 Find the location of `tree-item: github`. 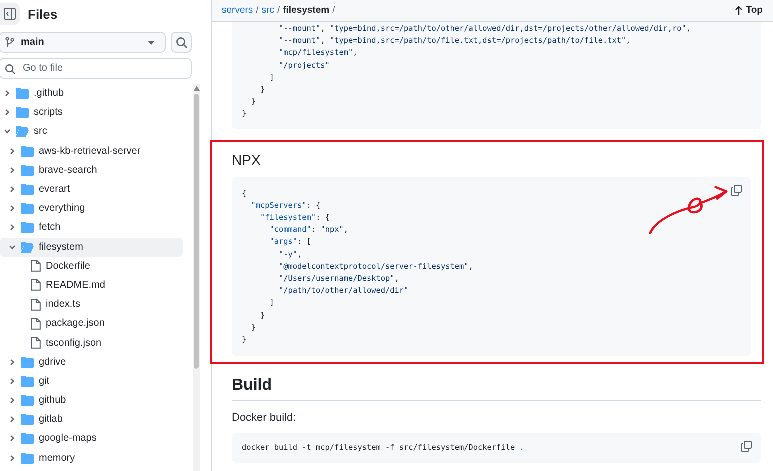

tree-item: github is located at coordinates (91, 400).